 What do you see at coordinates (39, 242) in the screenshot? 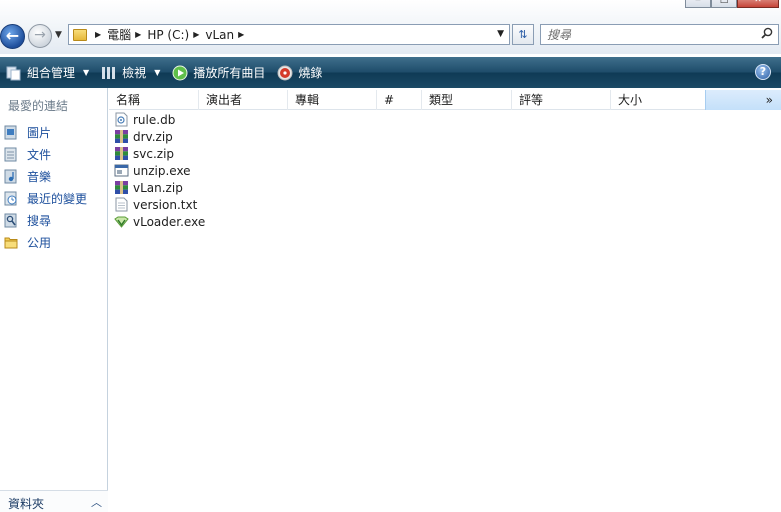
I see `sidebar-item-label: 公用` at bounding box center [39, 242].